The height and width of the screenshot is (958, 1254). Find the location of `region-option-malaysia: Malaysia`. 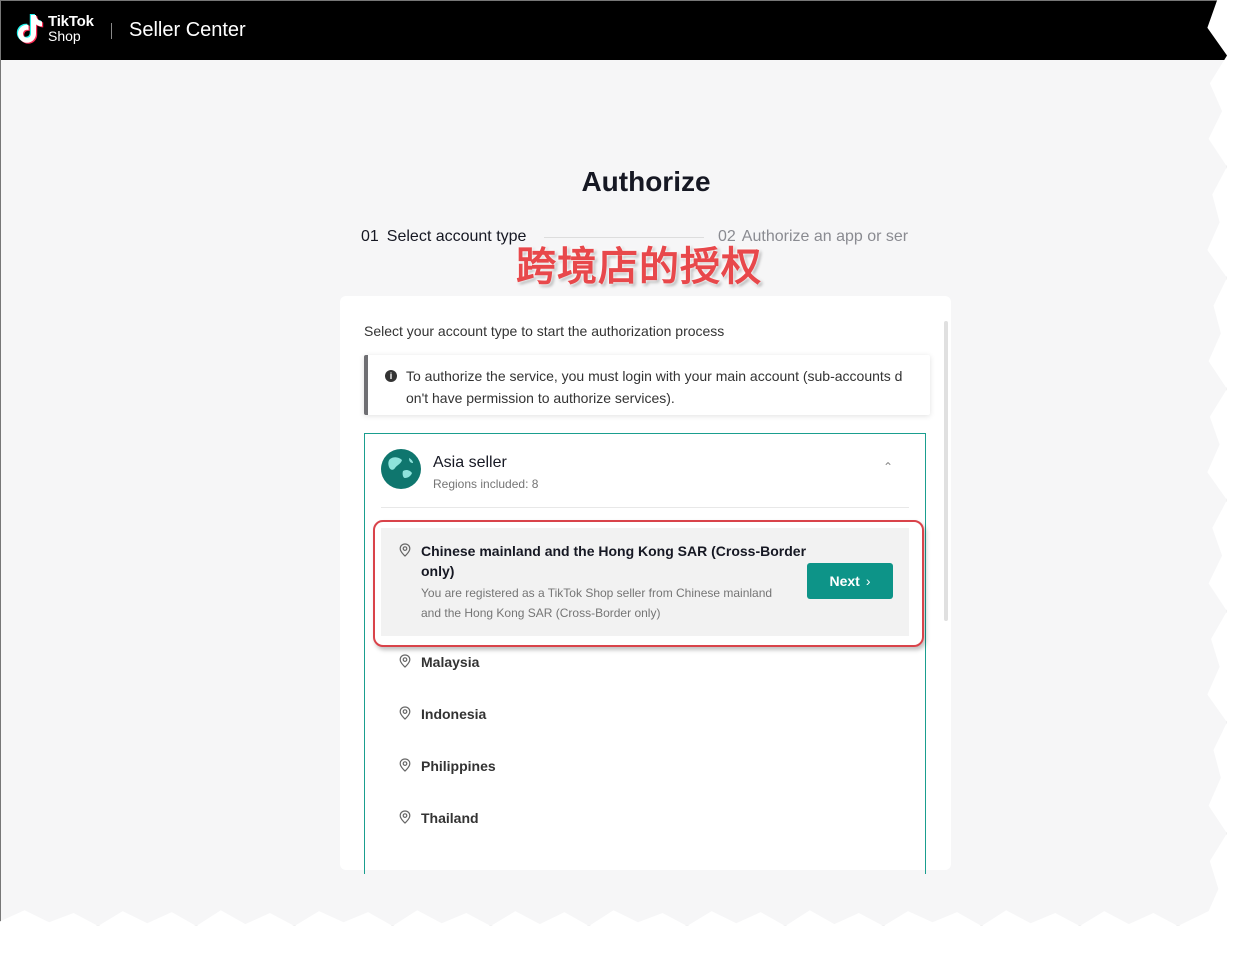

region-option-malaysia: Malaysia is located at coordinates (581, 663).